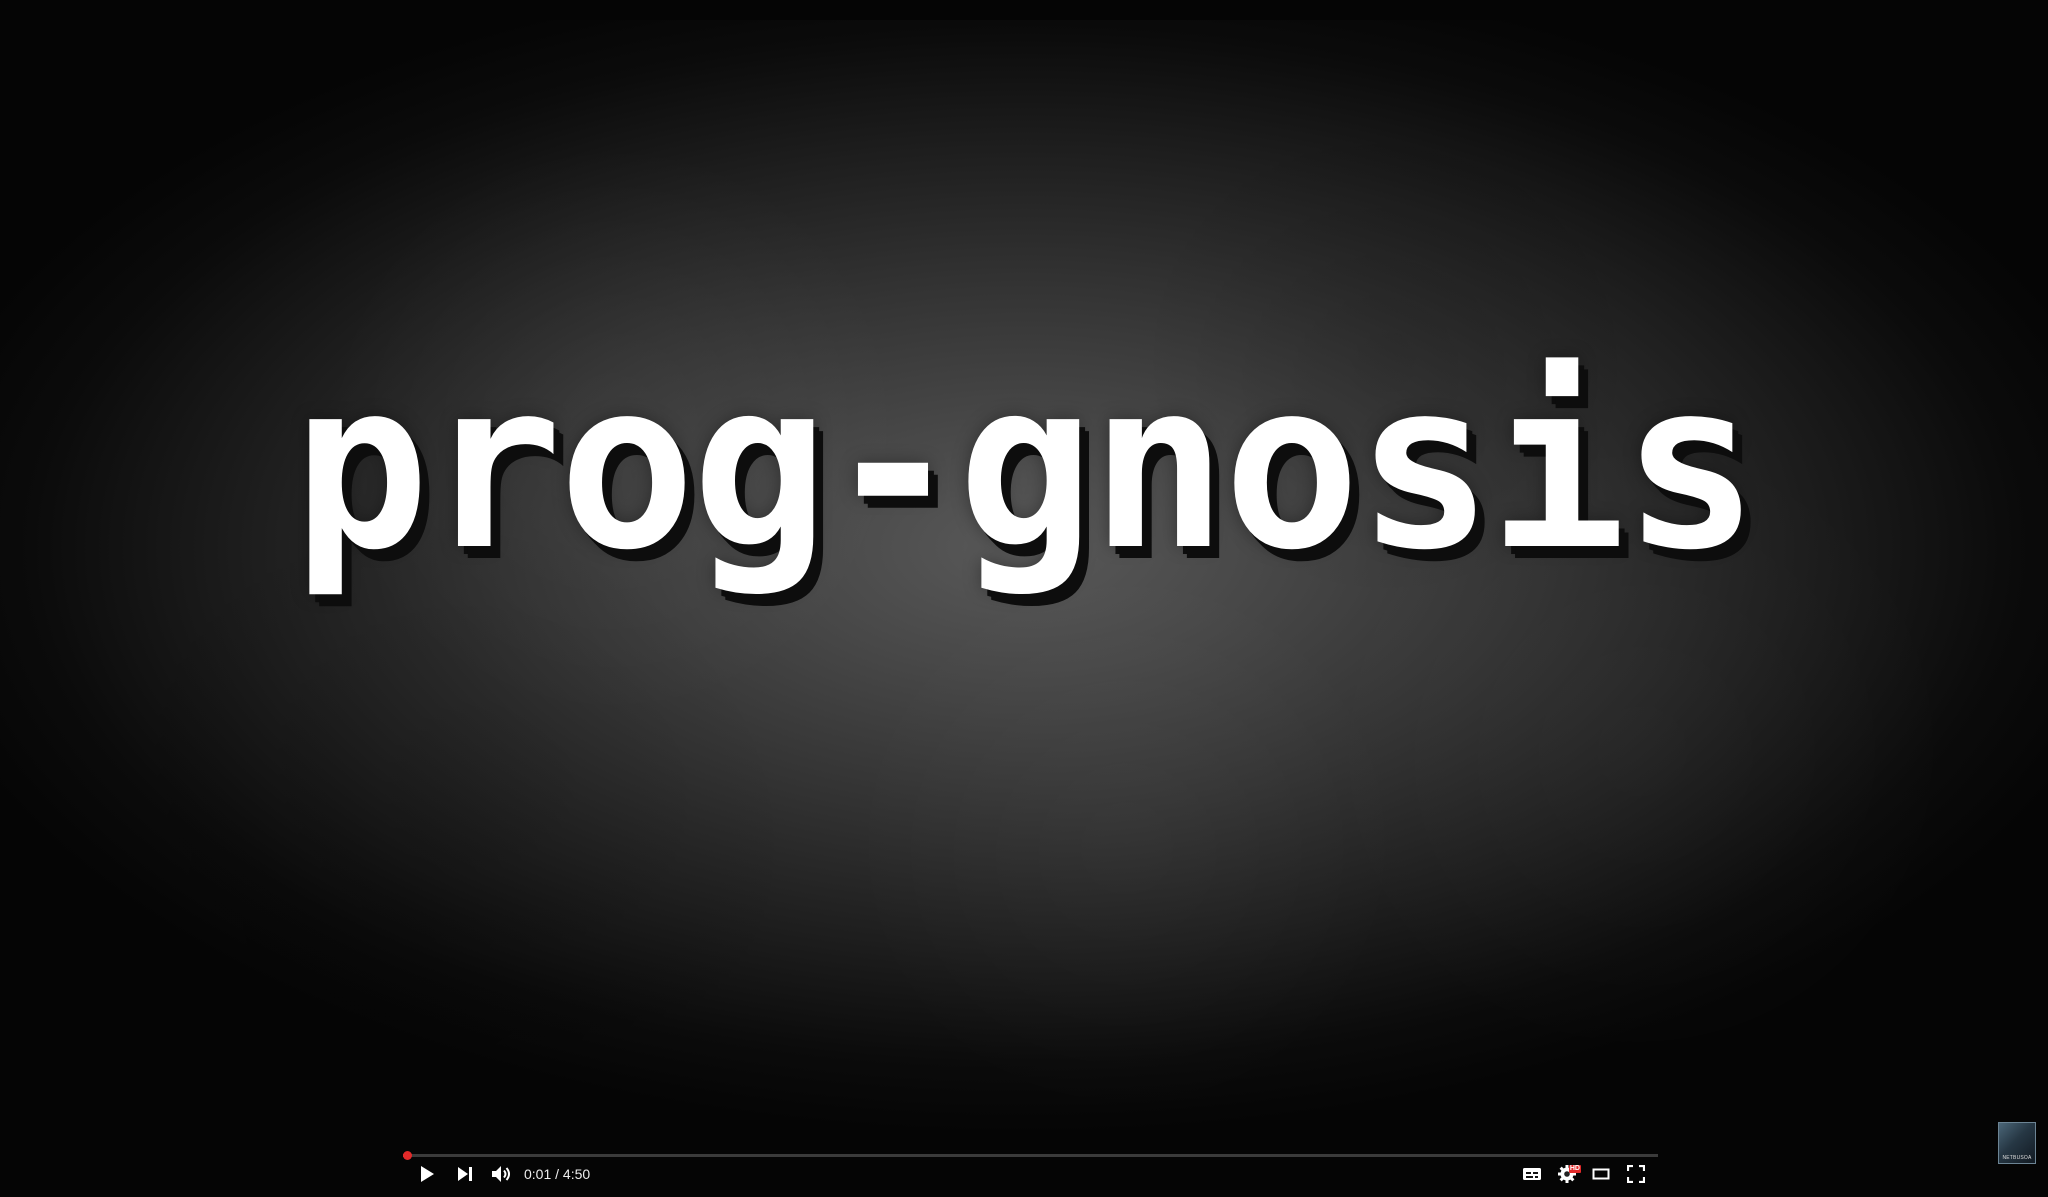 The image size is (2048, 1197). I want to click on settings-button: HD, so click(1567, 1174).